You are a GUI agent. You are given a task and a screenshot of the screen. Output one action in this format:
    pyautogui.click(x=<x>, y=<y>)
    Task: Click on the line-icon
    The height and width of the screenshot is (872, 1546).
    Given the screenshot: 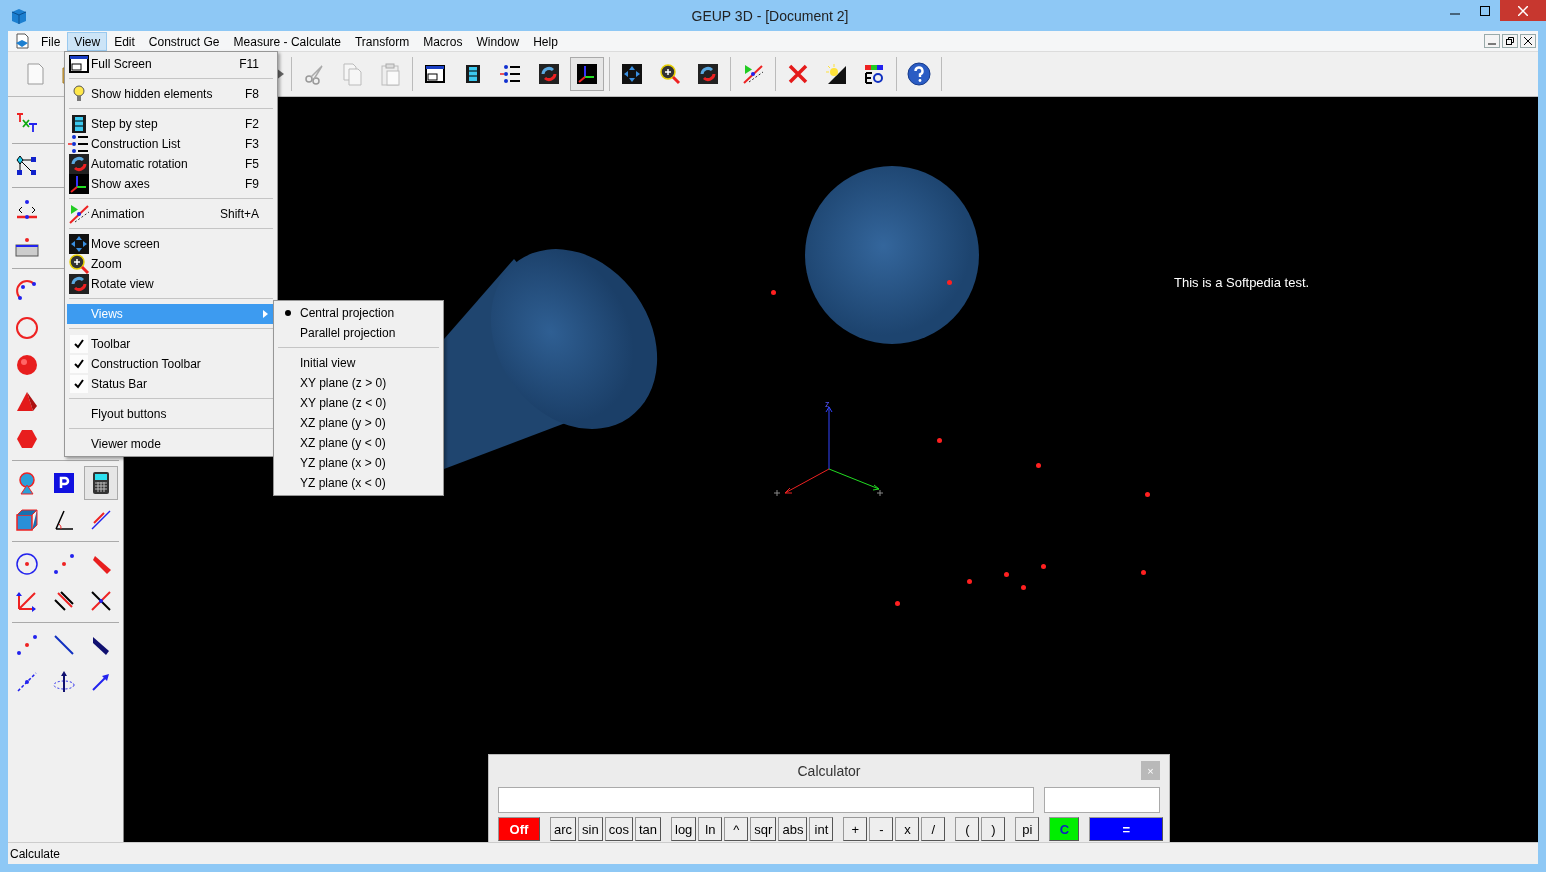 What is the action you would take?
    pyautogui.click(x=63, y=644)
    